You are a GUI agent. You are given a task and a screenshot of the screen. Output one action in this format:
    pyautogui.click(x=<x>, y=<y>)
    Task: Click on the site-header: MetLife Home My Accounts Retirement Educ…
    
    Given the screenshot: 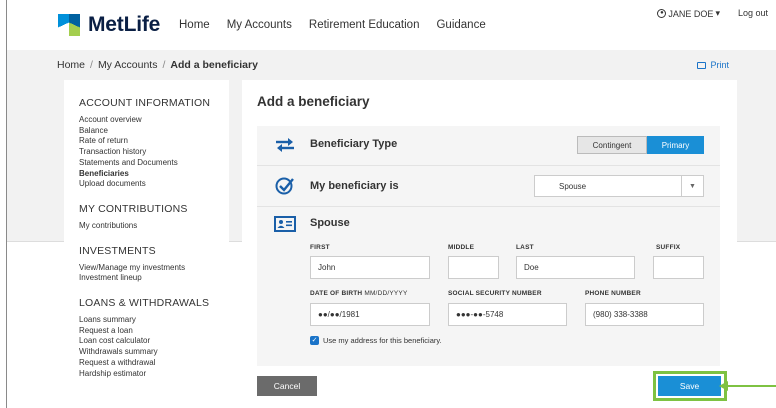 What is the action you would take?
    pyautogui.click(x=391, y=25)
    